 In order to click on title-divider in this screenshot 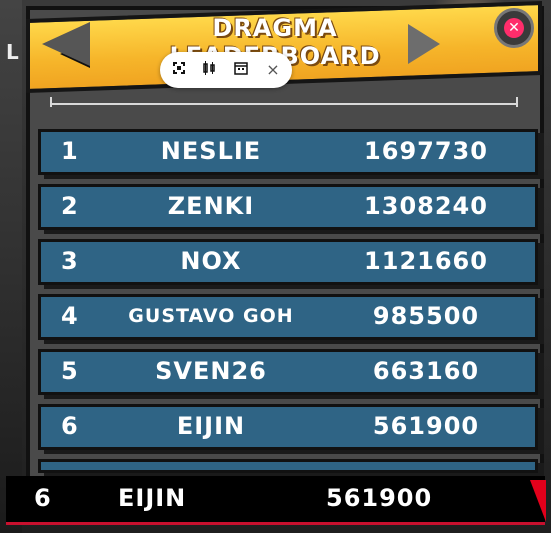, I will do `click(285, 104)`.